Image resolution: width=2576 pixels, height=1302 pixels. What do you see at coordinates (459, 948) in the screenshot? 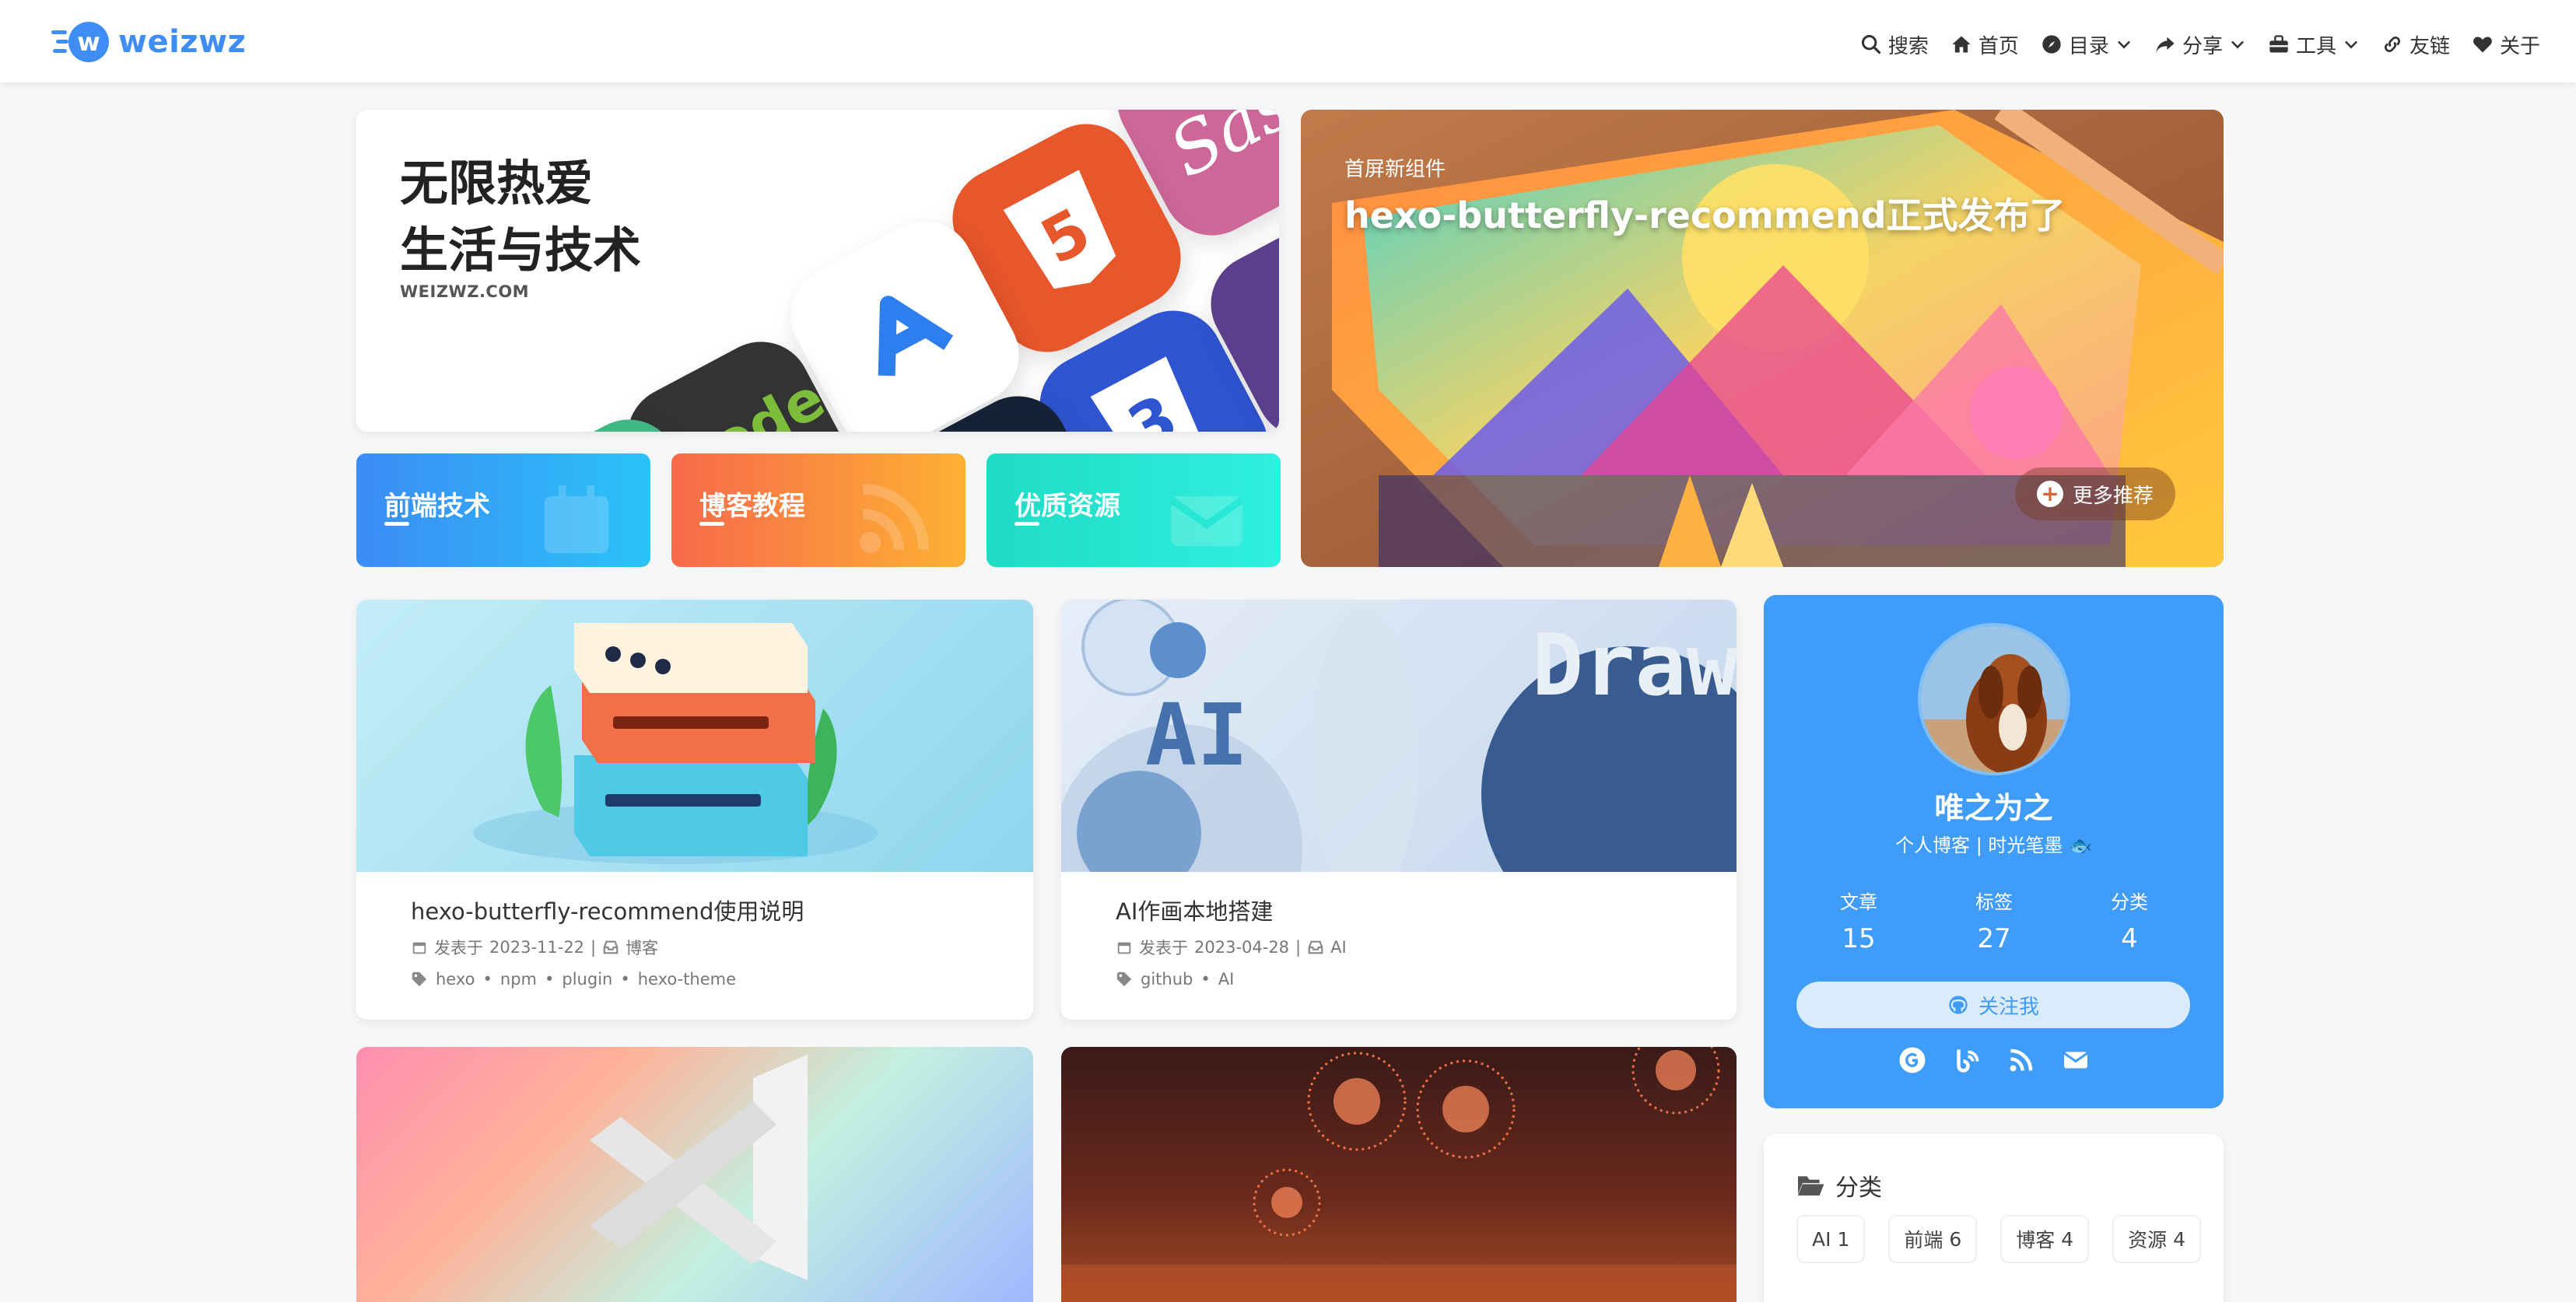
I see `post-date-prefix: 发表于` at bounding box center [459, 948].